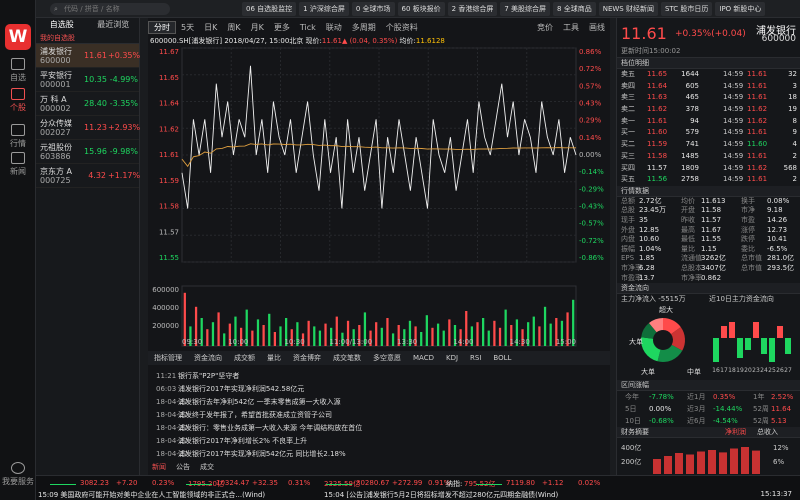 The width and height of the screenshot is (800, 500). What do you see at coordinates (18, 158) in the screenshot?
I see `news-icon` at bounding box center [18, 158].